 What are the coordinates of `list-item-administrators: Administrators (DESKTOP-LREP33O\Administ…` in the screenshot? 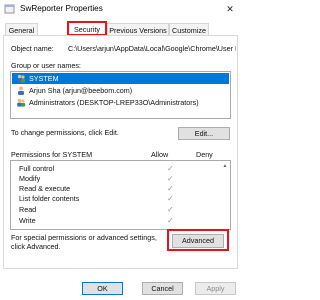 It's located at (120, 102).